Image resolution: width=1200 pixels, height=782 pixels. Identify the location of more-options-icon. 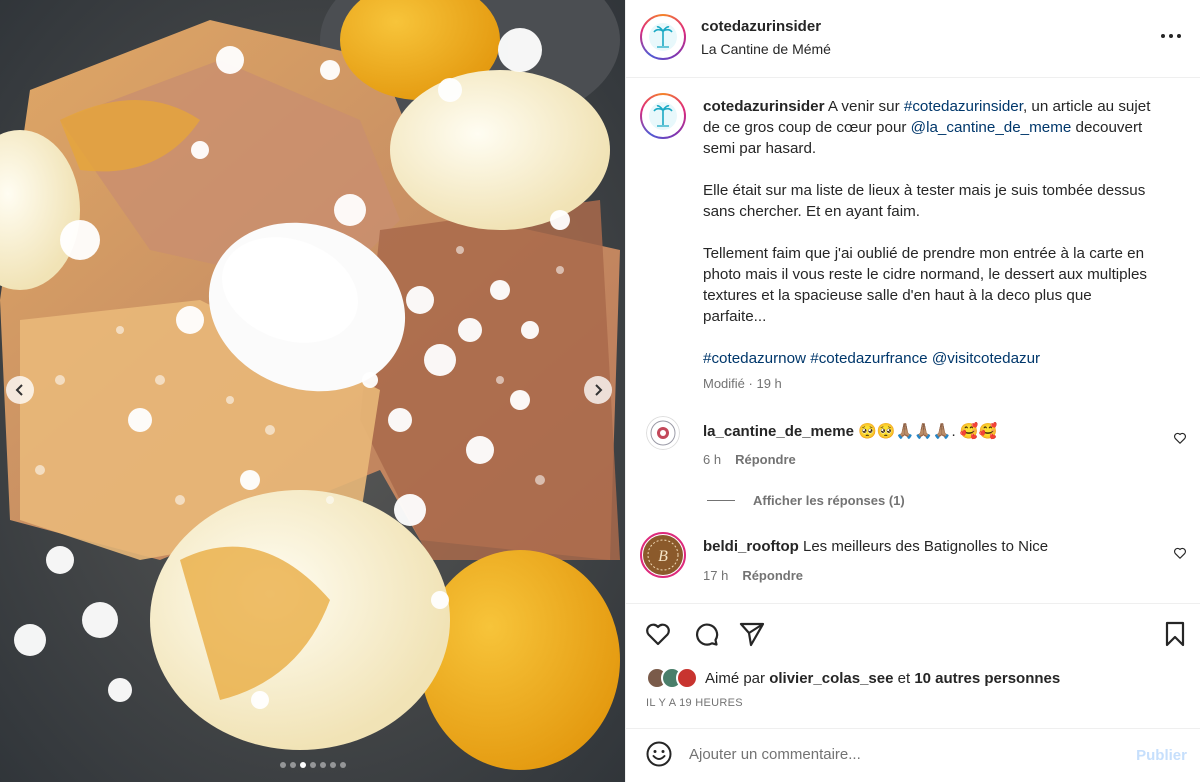
(1171, 36).